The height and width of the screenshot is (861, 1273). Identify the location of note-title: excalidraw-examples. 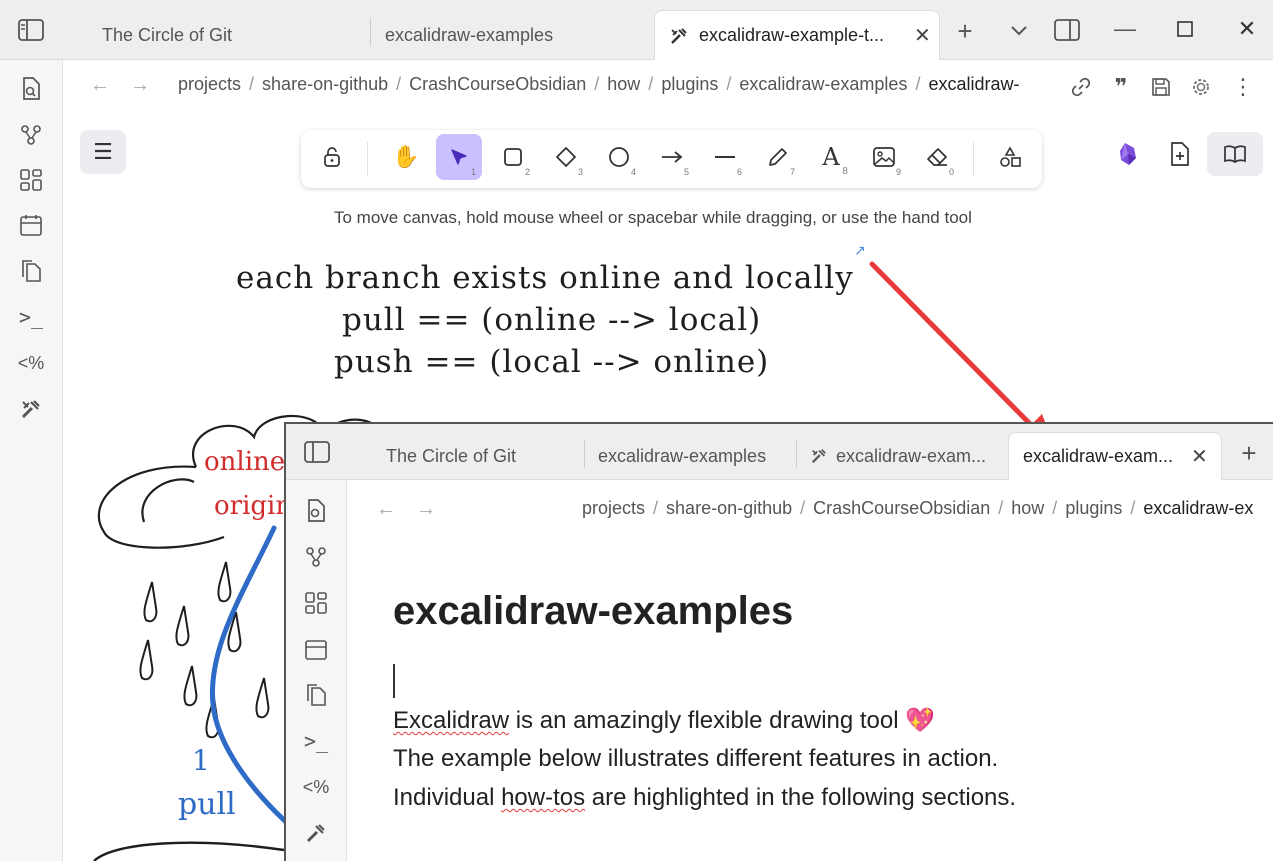
(593, 611).